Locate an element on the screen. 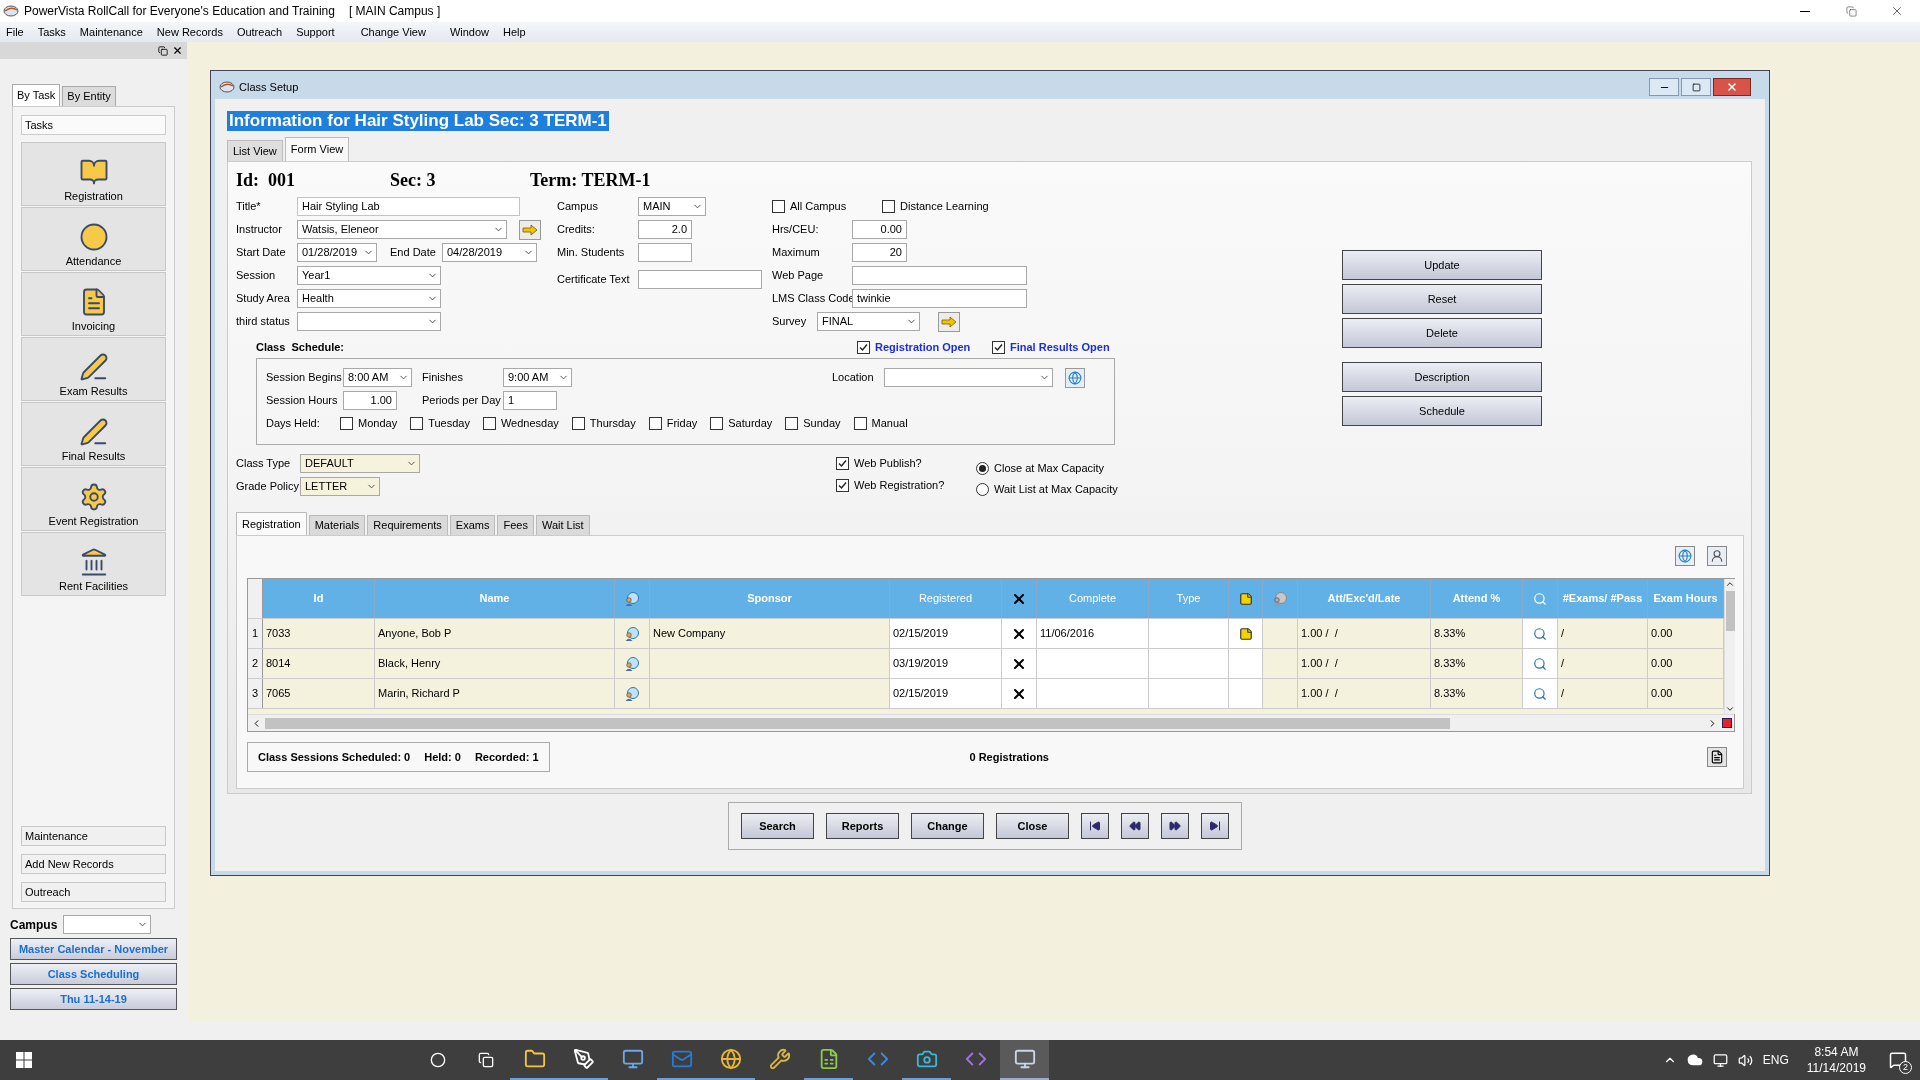 The image size is (1920, 1080). view-tab: List View is located at coordinates (255, 150).